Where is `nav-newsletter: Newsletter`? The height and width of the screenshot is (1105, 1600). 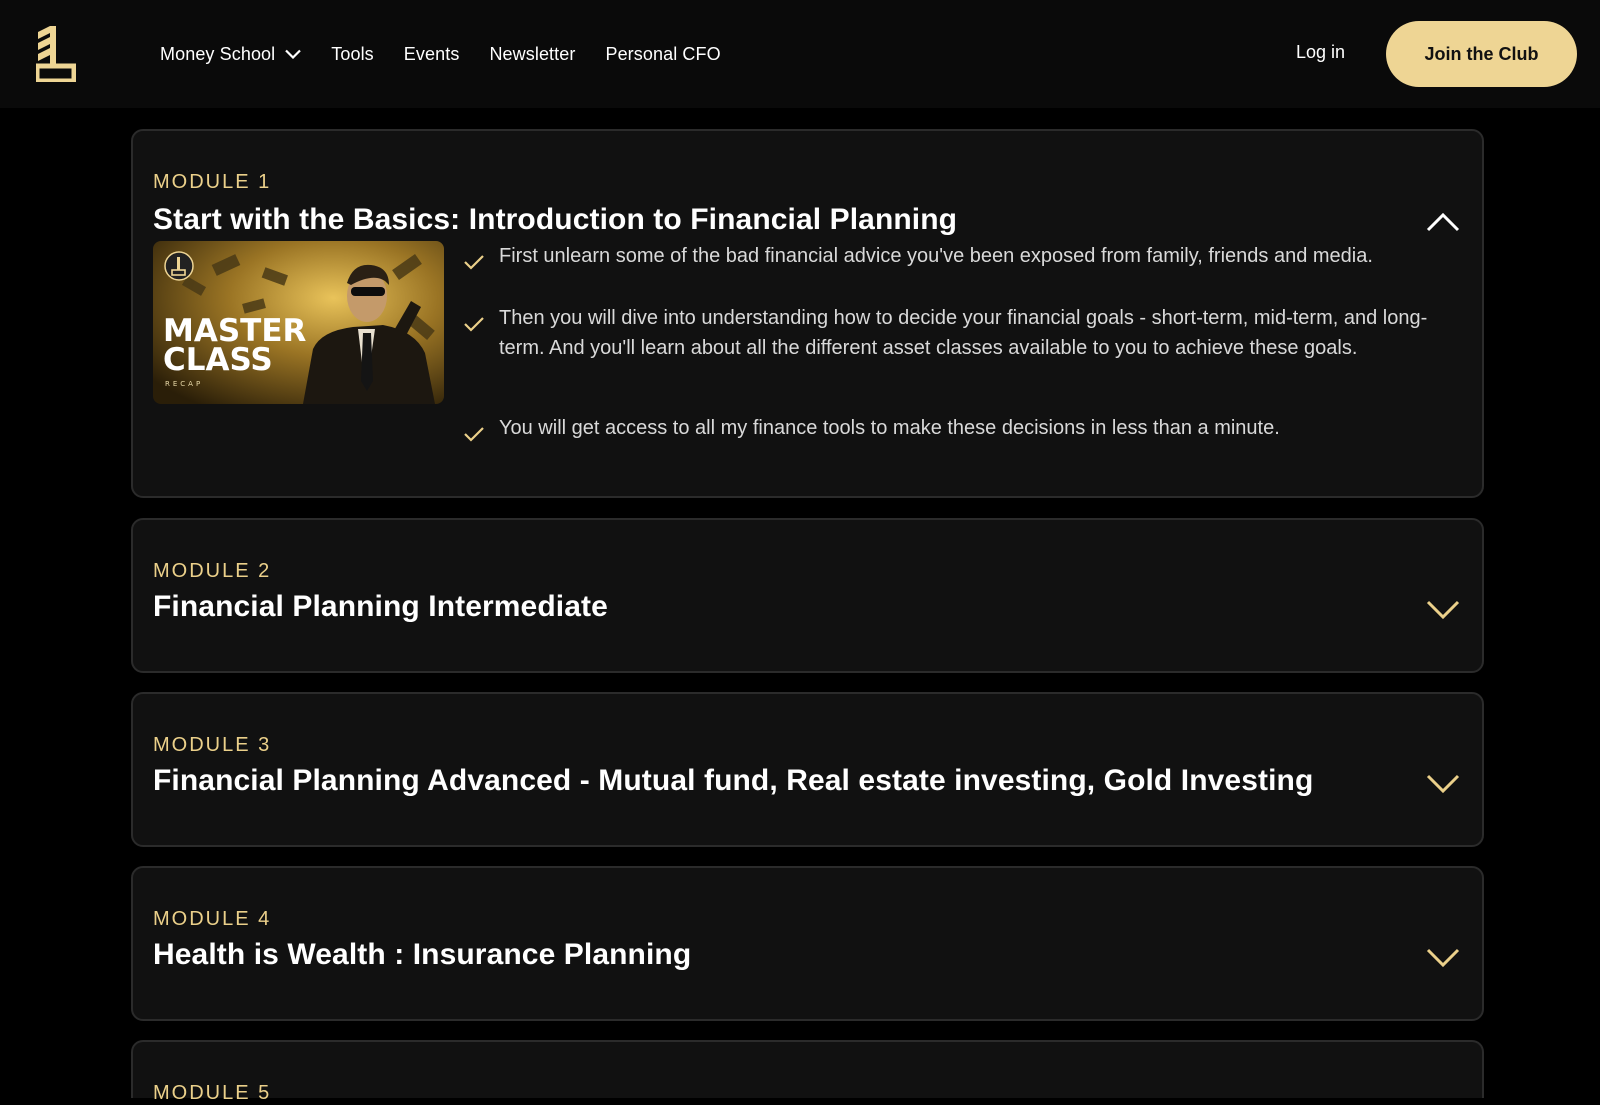 nav-newsletter: Newsletter is located at coordinates (532, 54).